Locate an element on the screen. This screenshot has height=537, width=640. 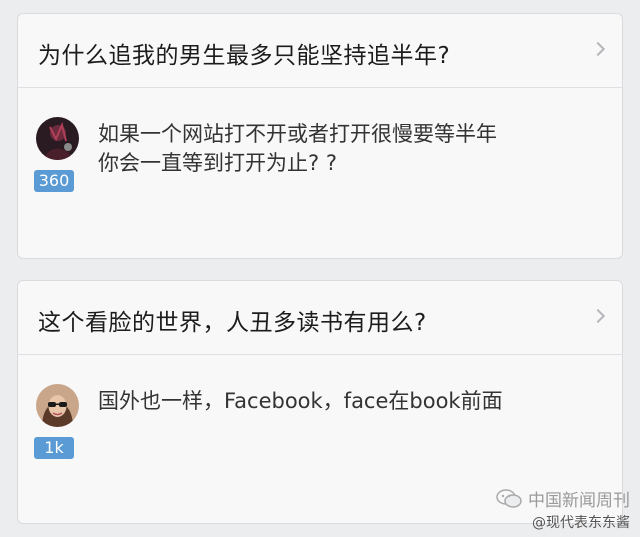
watermark-source: 中国新闻周刊 is located at coordinates (563, 498).